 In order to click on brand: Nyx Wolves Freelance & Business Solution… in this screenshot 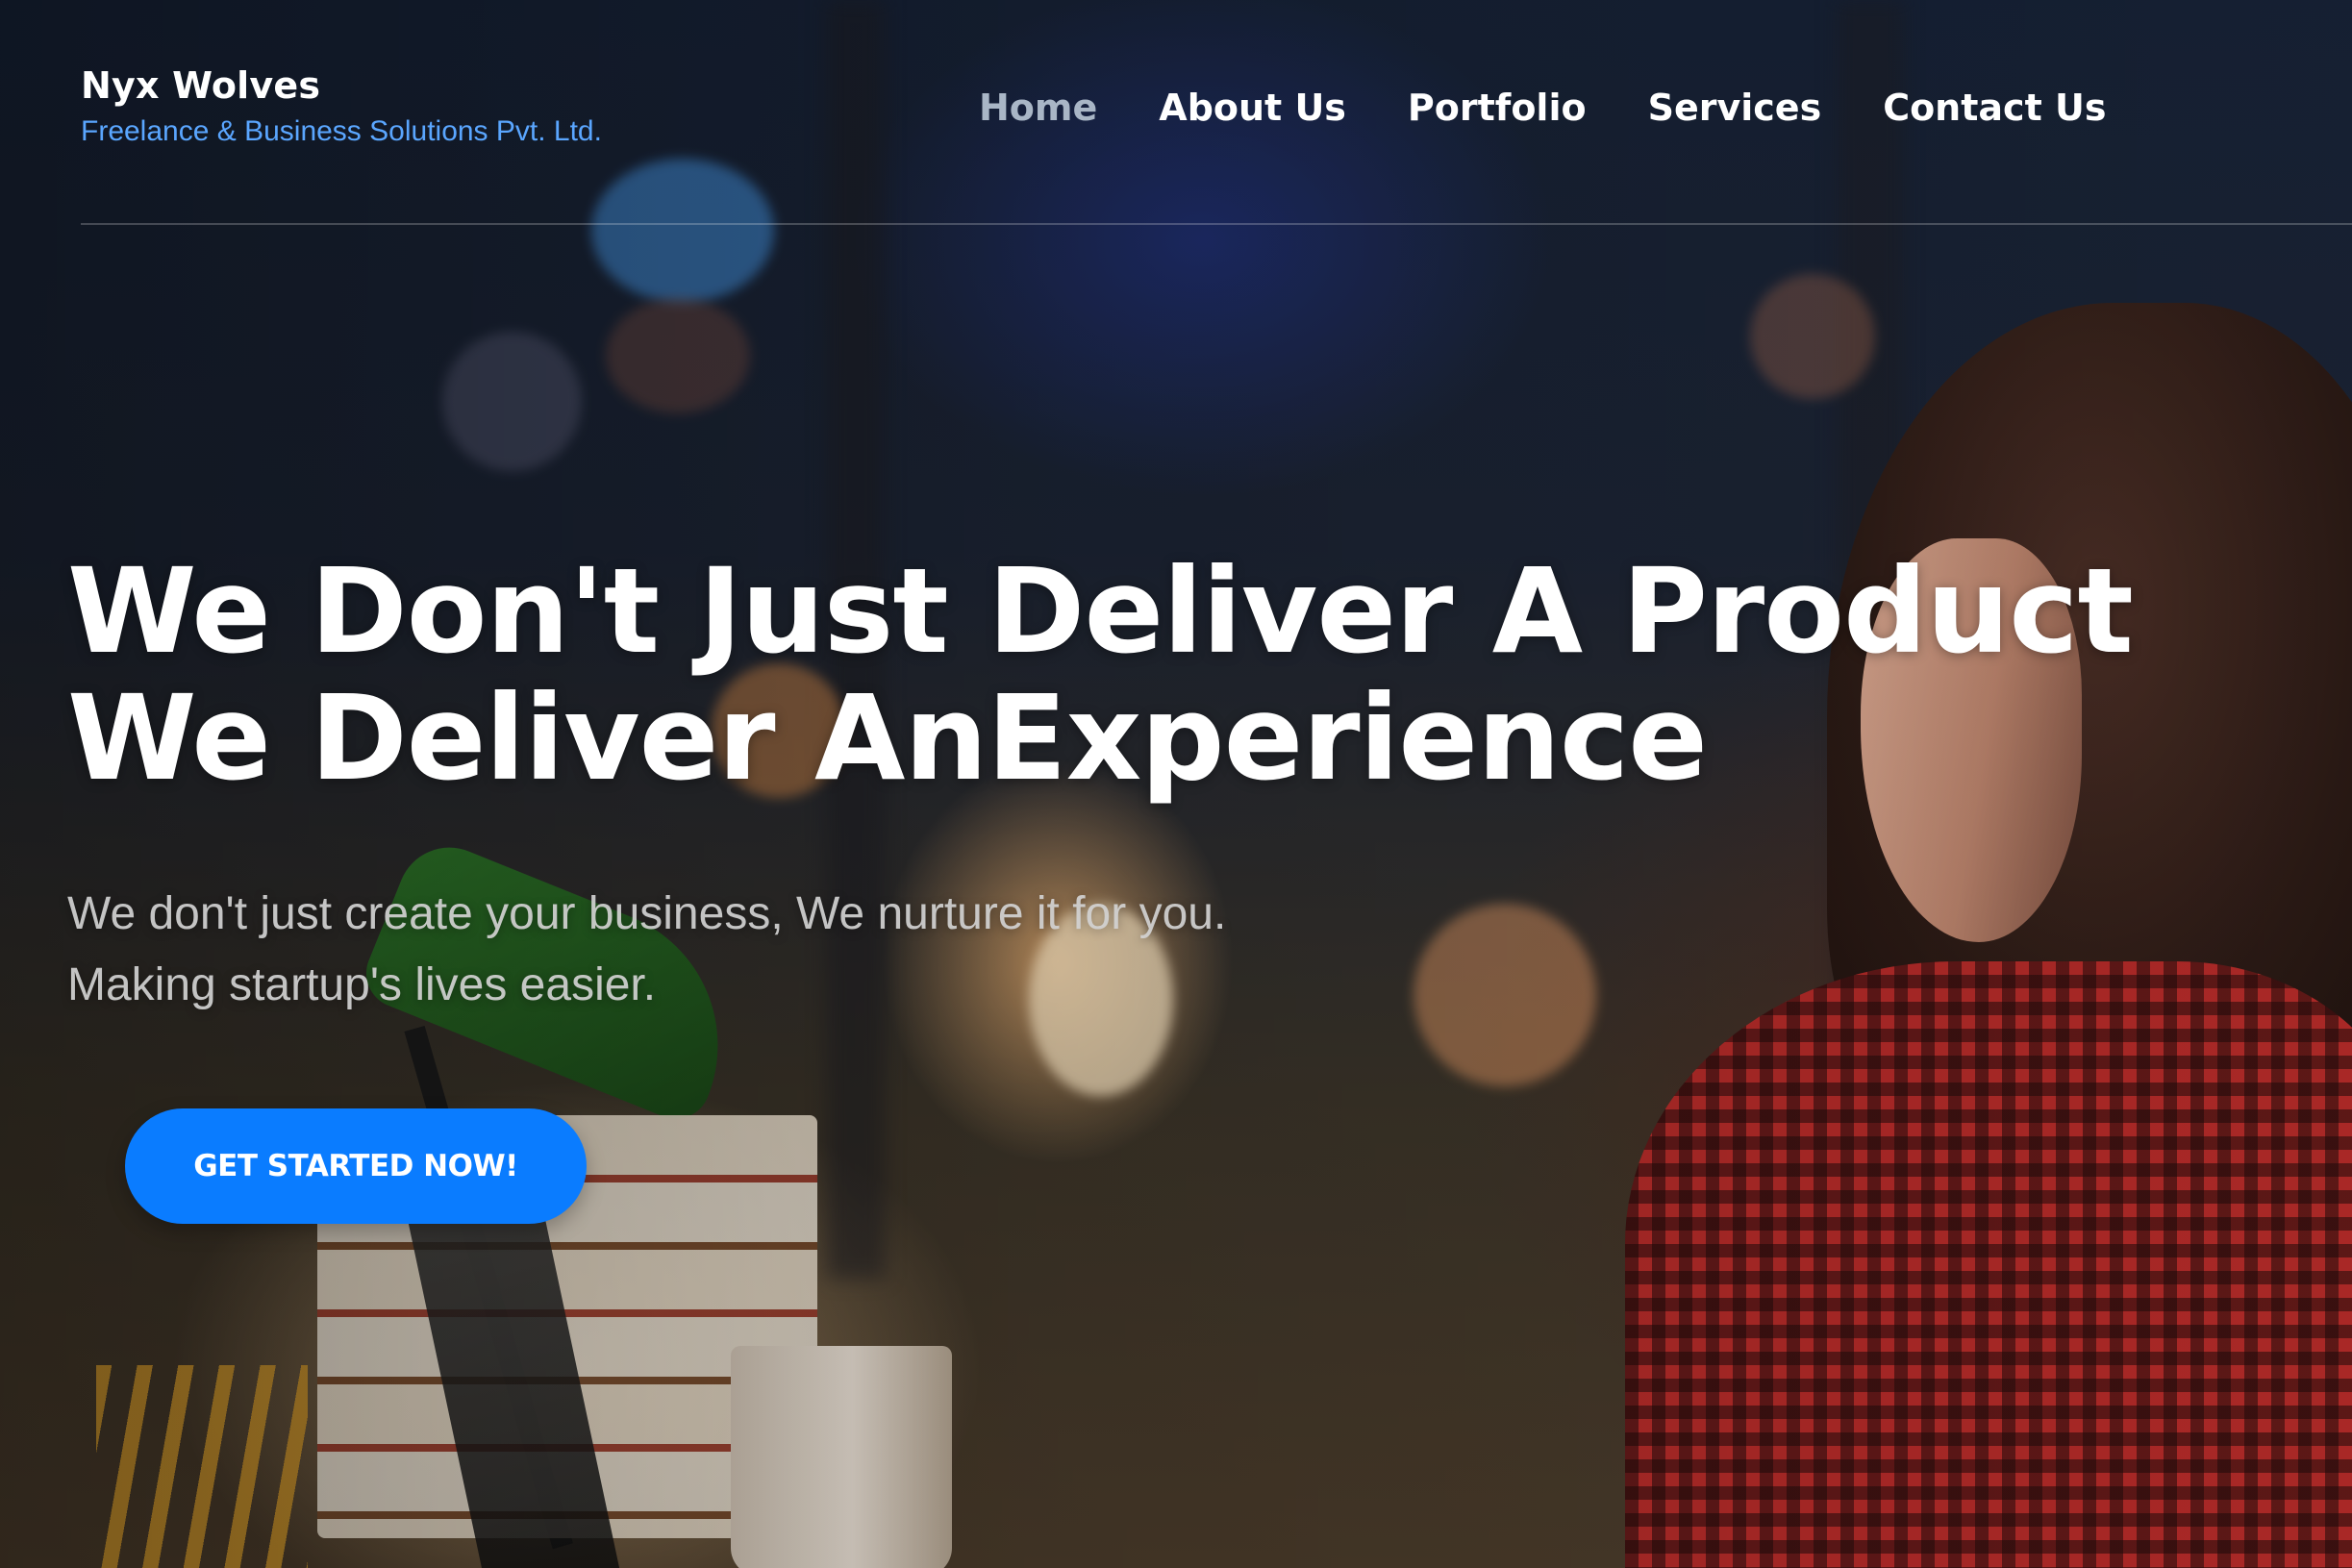, I will do `click(341, 107)`.